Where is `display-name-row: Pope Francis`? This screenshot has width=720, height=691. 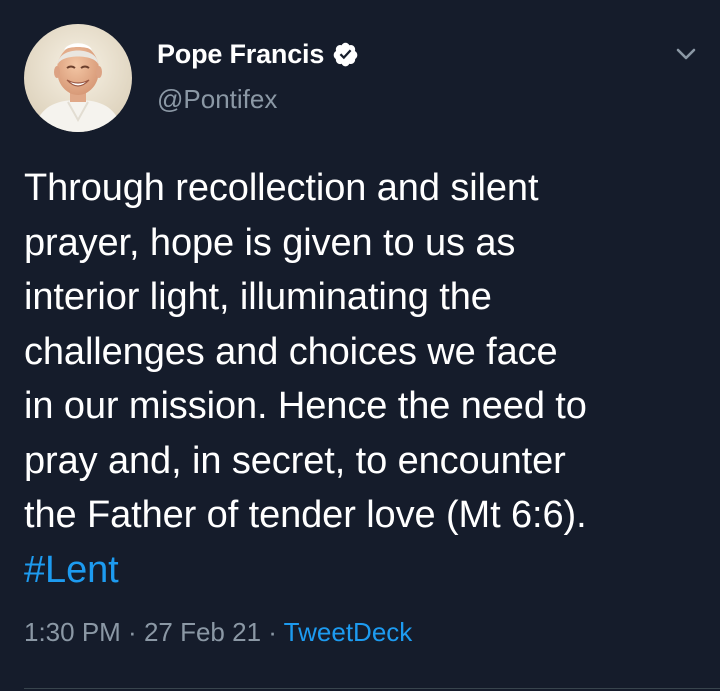
display-name-row: Pope Francis is located at coordinates (258, 54).